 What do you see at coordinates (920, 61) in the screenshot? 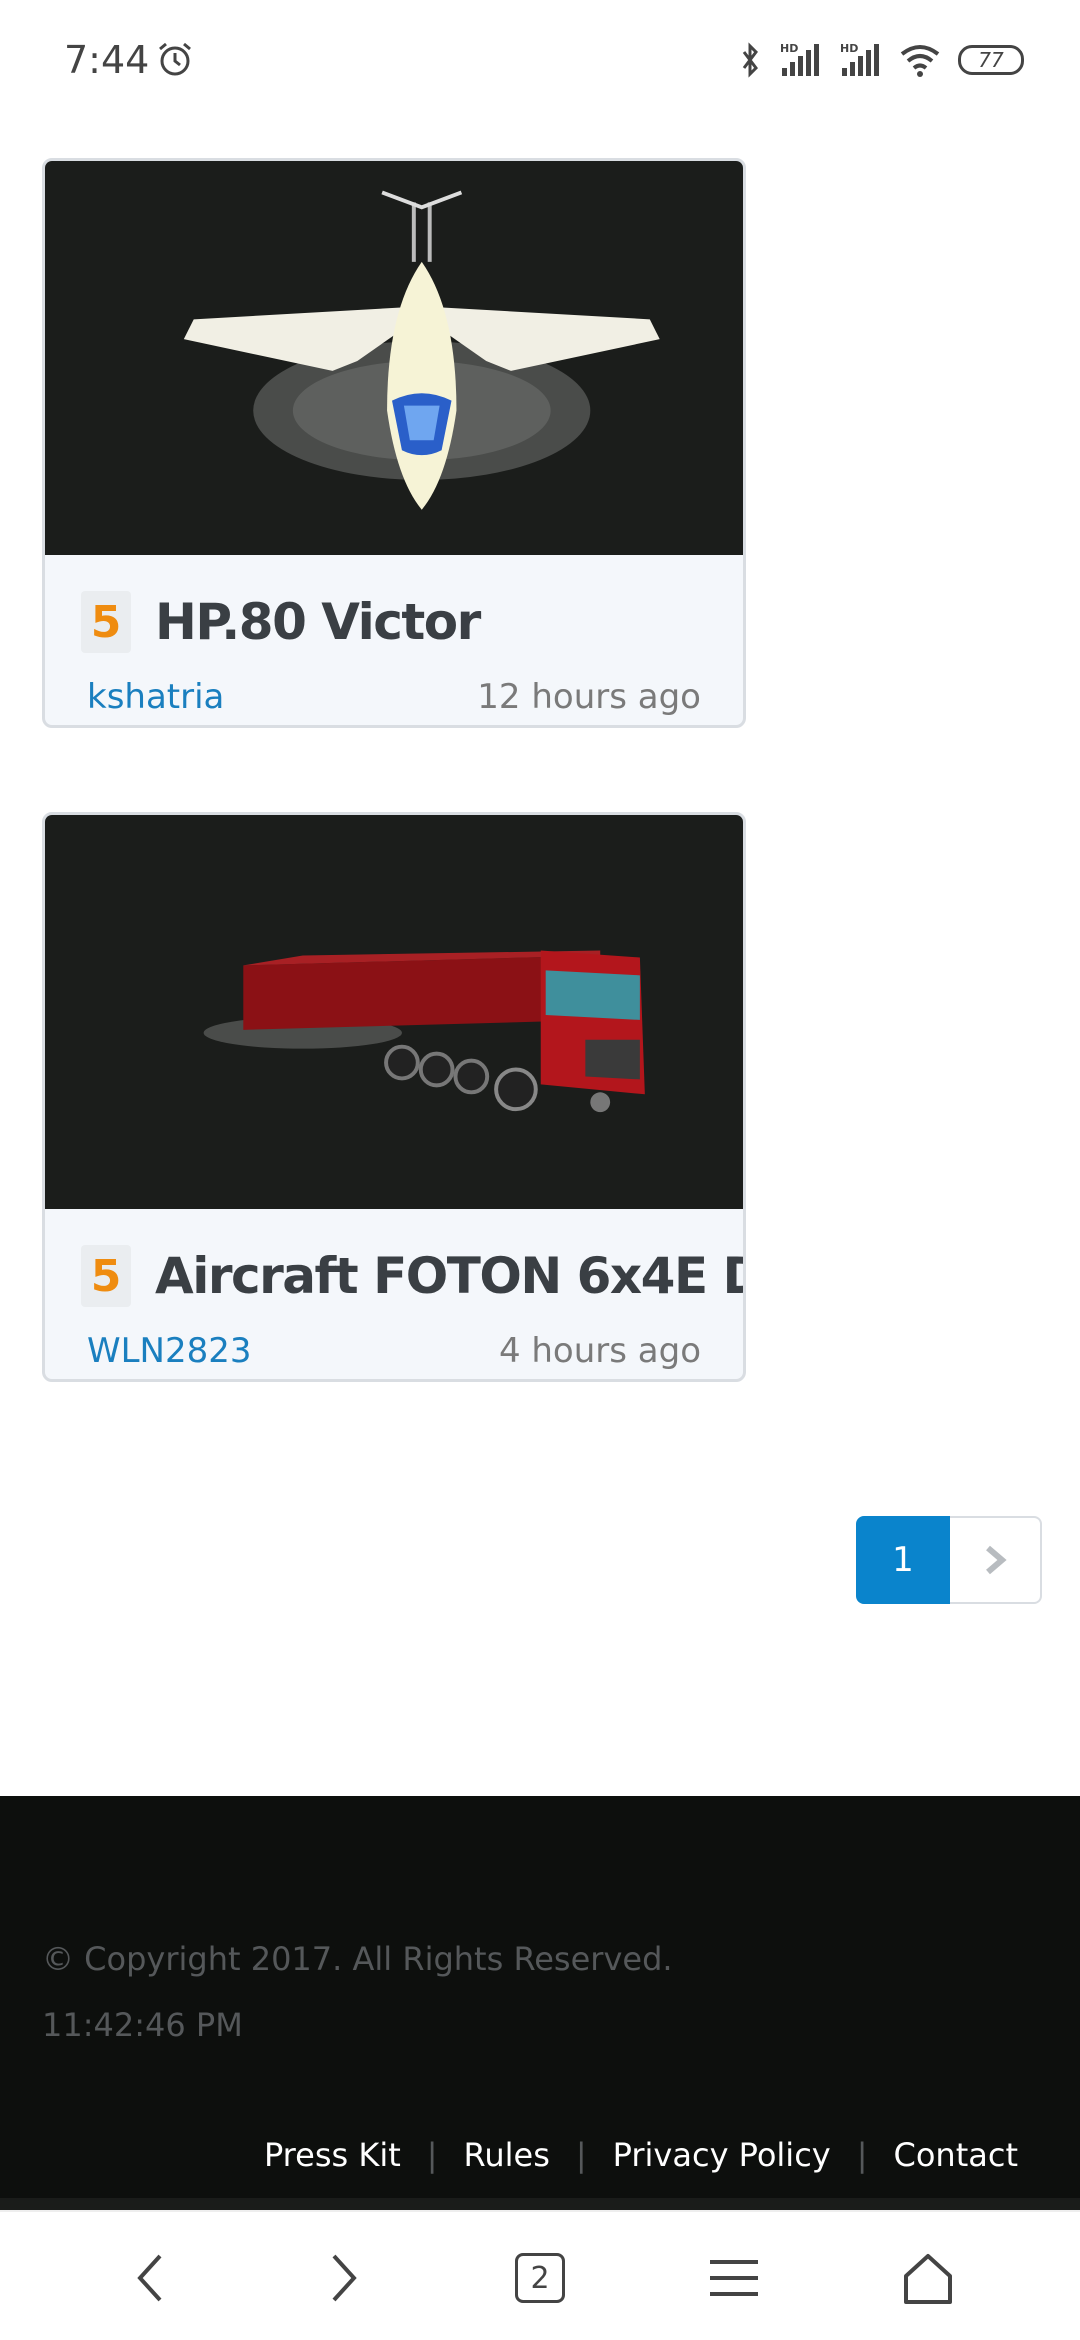
I see `wifi-icon` at bounding box center [920, 61].